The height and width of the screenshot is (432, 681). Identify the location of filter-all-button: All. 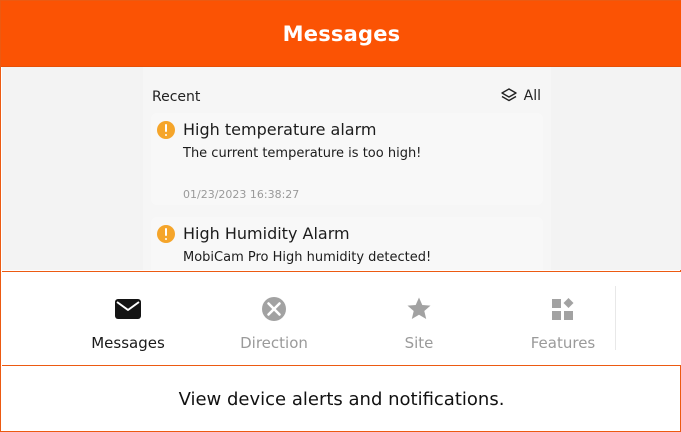
(520, 96).